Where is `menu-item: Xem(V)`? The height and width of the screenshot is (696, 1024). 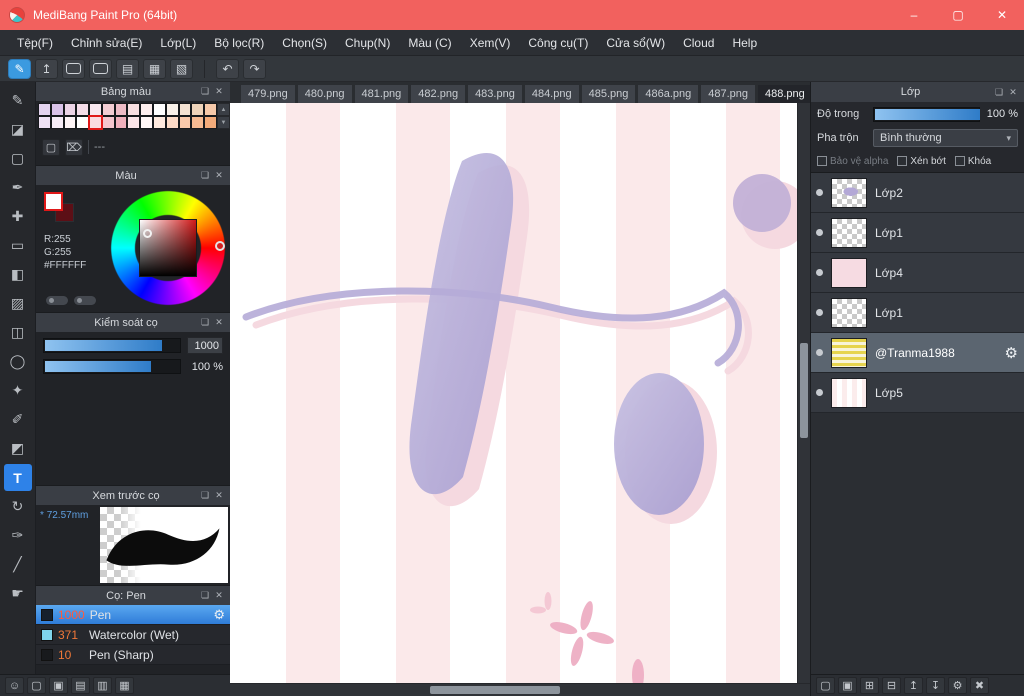
menu-item: Xem(V) is located at coordinates (490, 43).